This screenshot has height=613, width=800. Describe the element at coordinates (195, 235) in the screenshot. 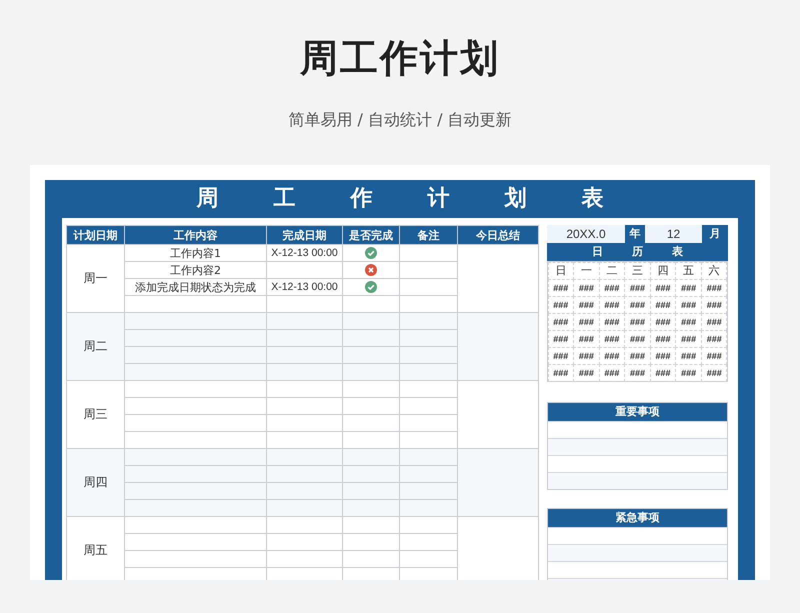

I see `column-header: 工作内容` at that location.